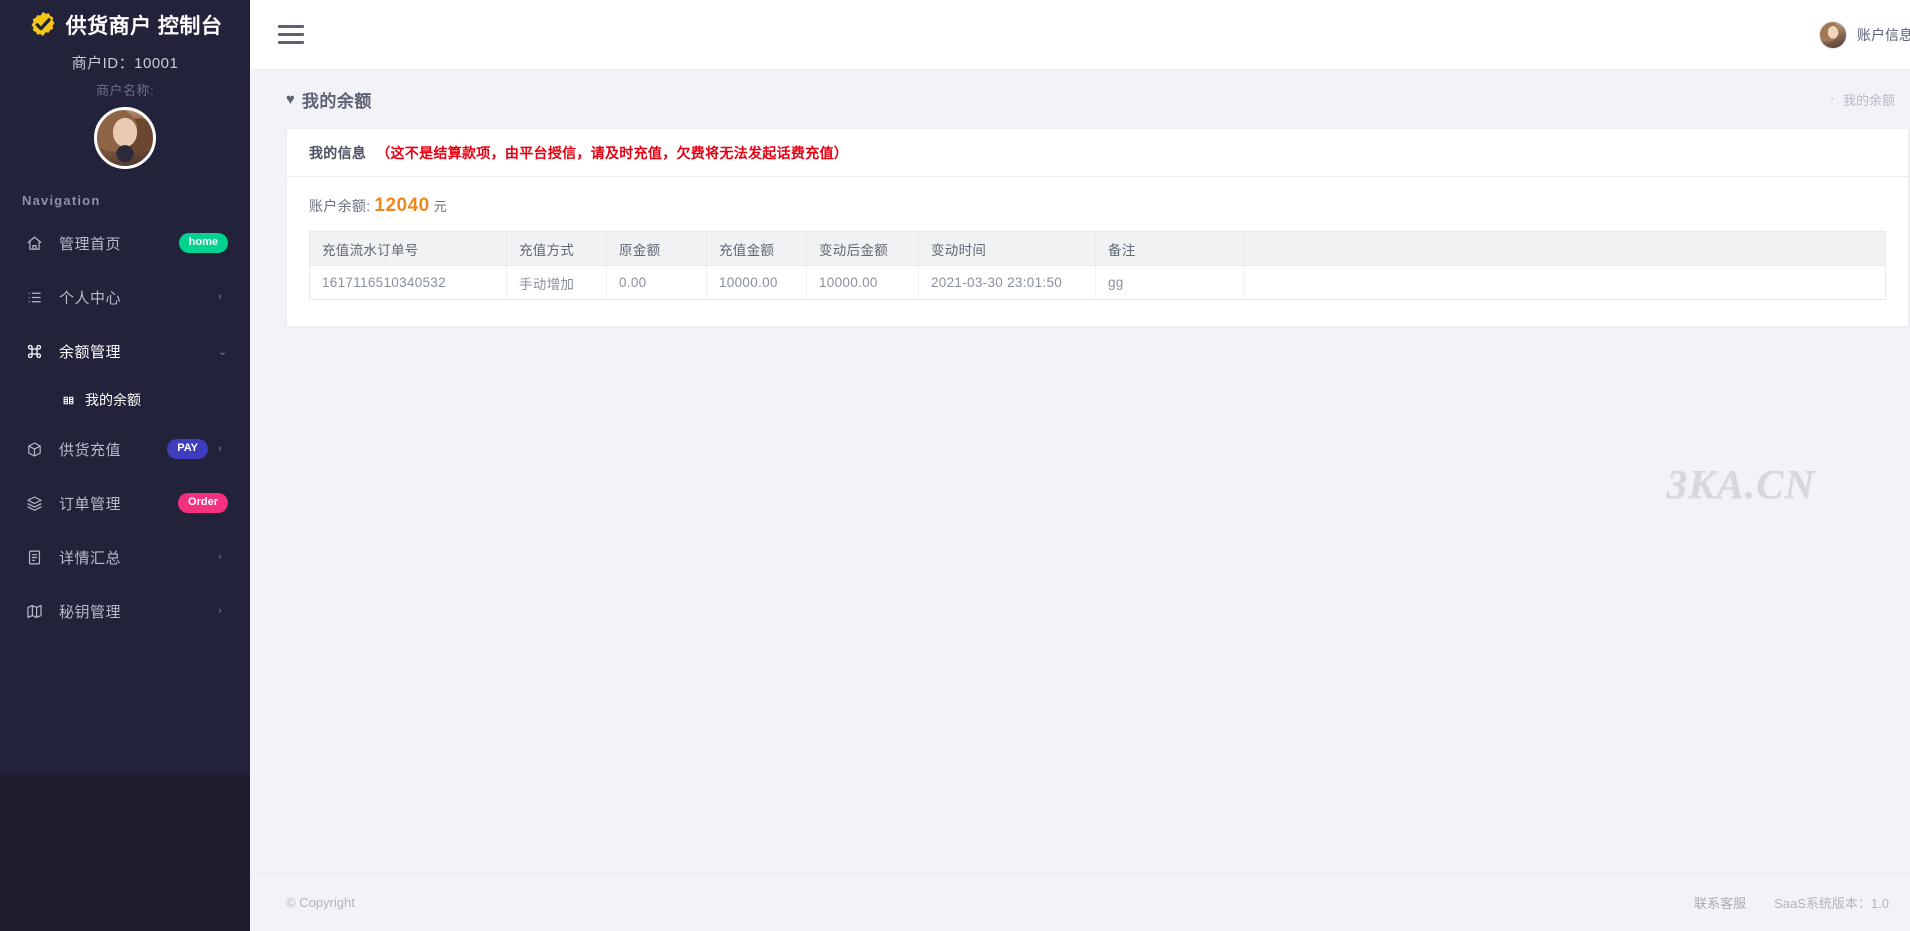 This screenshot has width=1910, height=931. What do you see at coordinates (34, 503) in the screenshot?
I see `layers-icon` at bounding box center [34, 503].